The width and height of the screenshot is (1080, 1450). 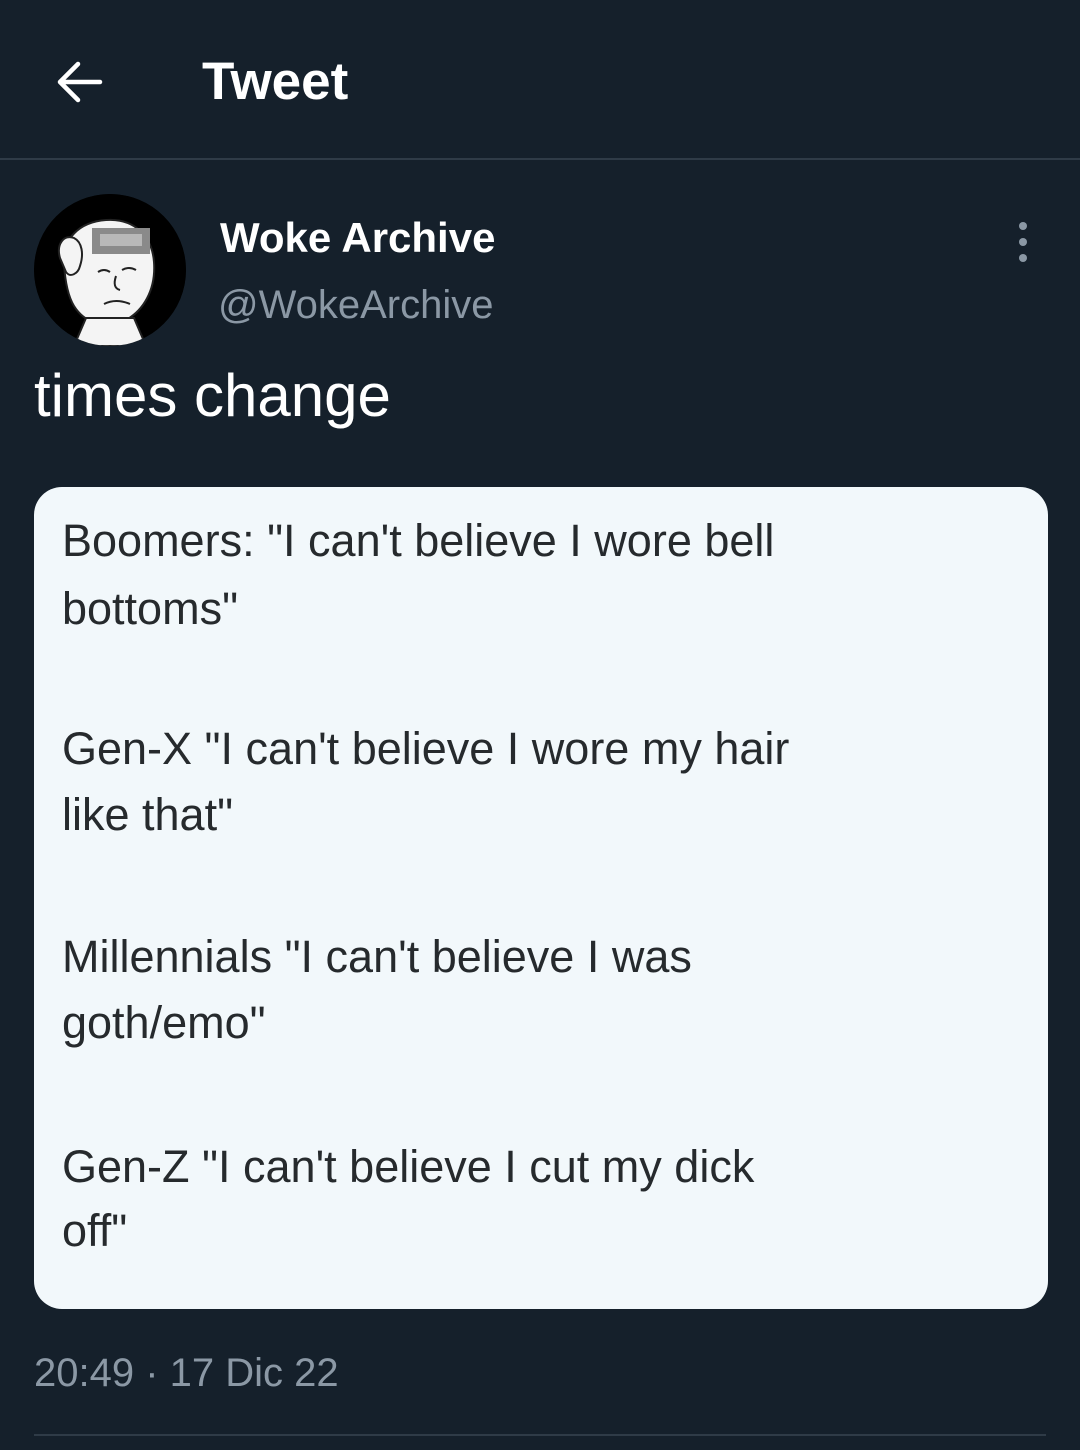 What do you see at coordinates (418, 540) in the screenshot?
I see `image-text-line: Boomers: "I can't believe I wore bell` at bounding box center [418, 540].